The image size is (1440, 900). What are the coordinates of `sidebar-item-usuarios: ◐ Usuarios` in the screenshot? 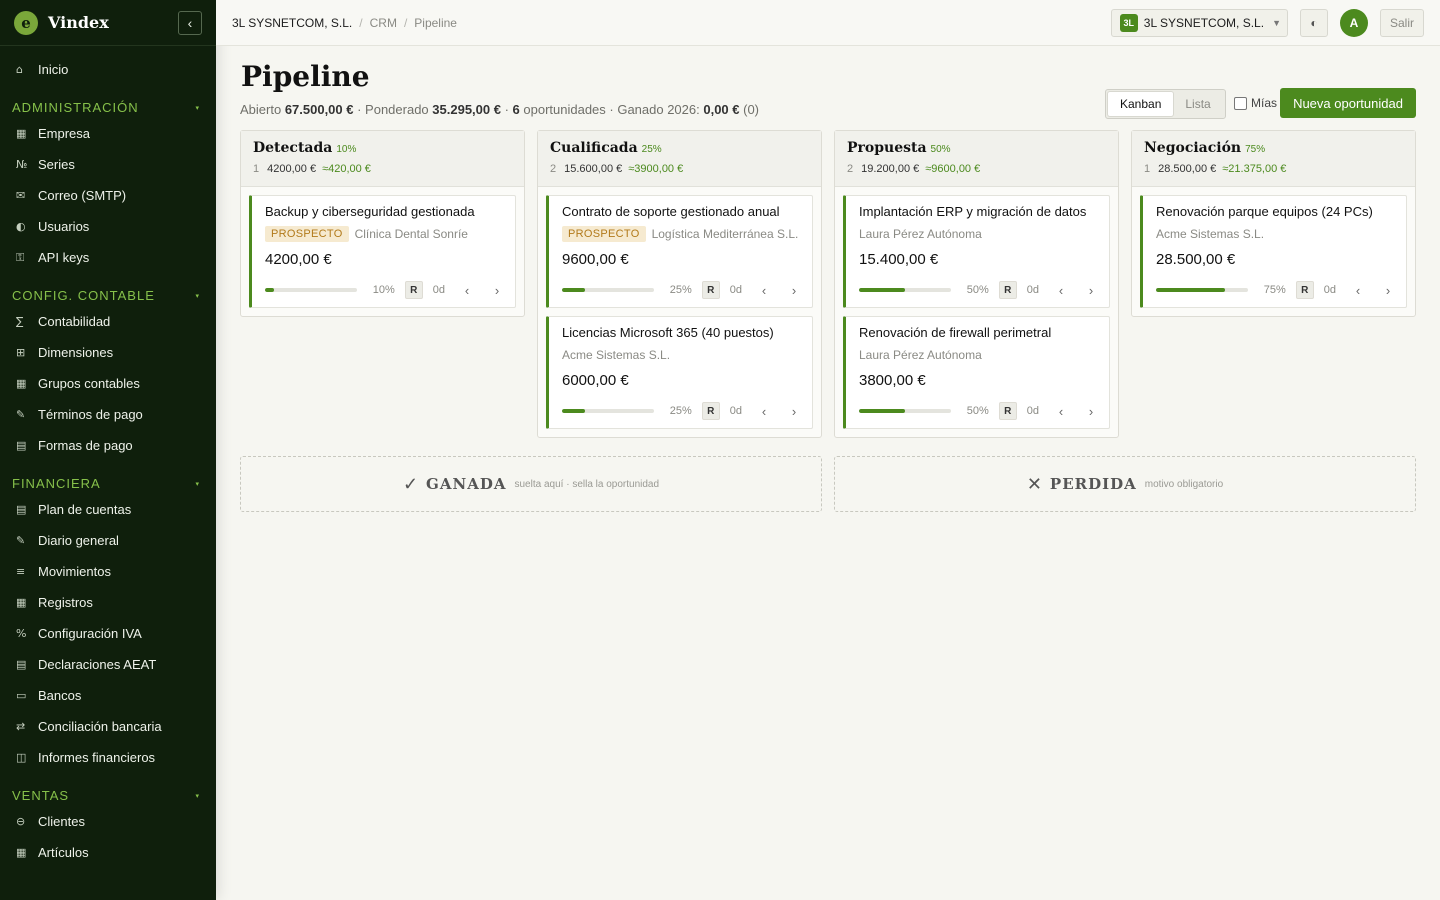 It's located at (108, 226).